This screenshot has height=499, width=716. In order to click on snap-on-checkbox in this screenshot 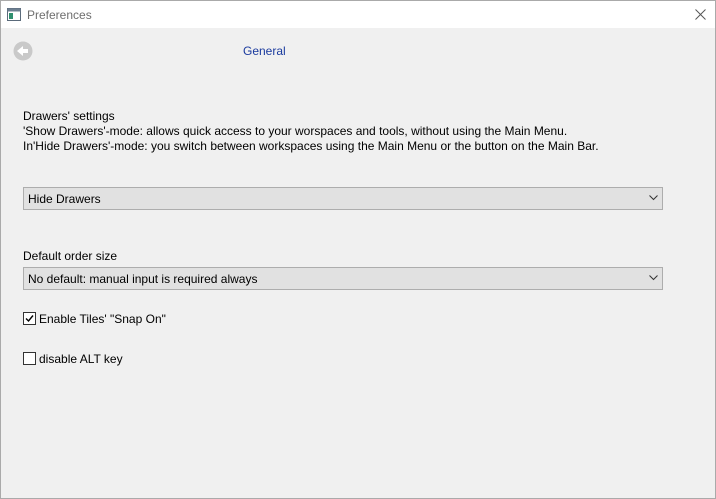, I will do `click(29, 318)`.